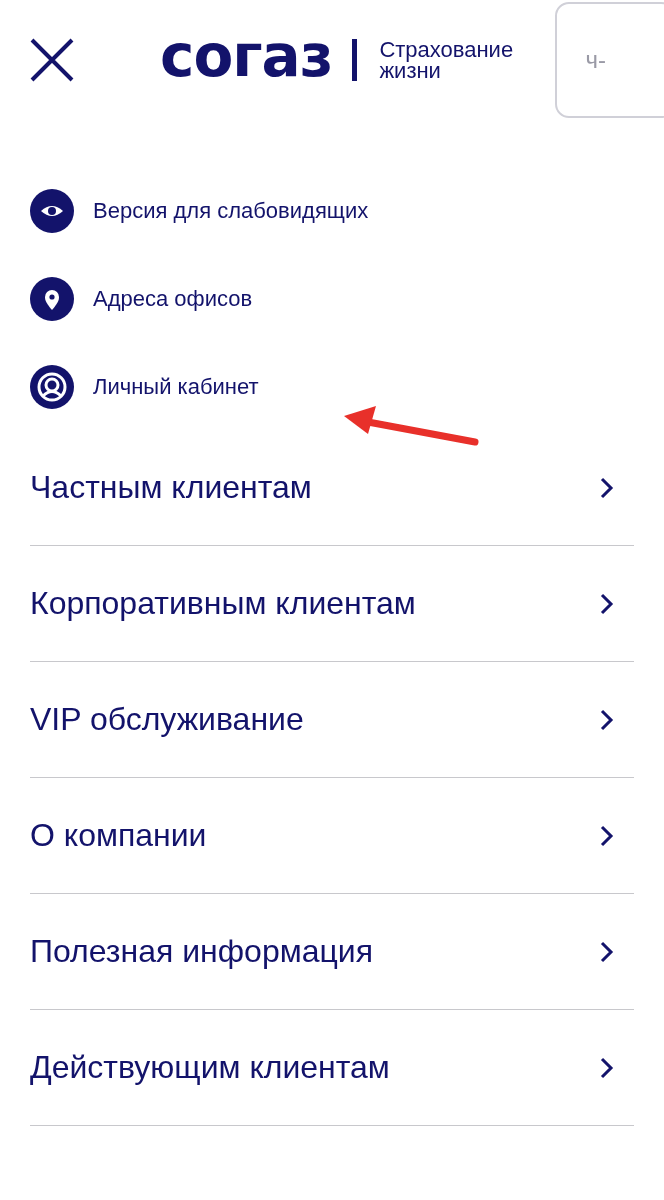 The height and width of the screenshot is (1200, 664). I want to click on menu-item: Корпоративным клиентам, so click(223, 603).